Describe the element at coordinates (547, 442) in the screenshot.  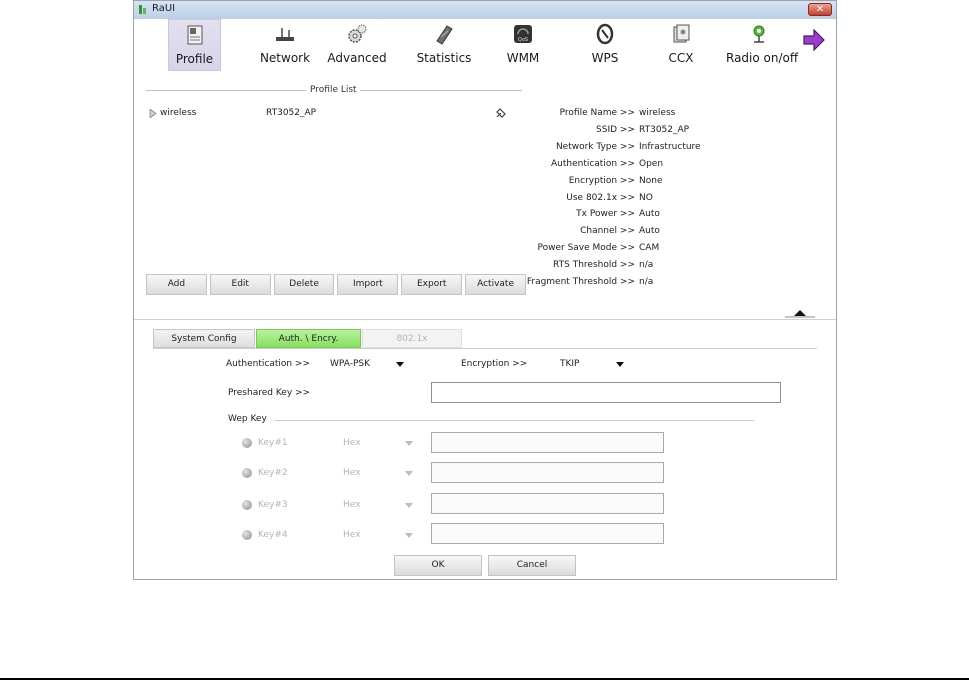
I see `key1-input` at that location.